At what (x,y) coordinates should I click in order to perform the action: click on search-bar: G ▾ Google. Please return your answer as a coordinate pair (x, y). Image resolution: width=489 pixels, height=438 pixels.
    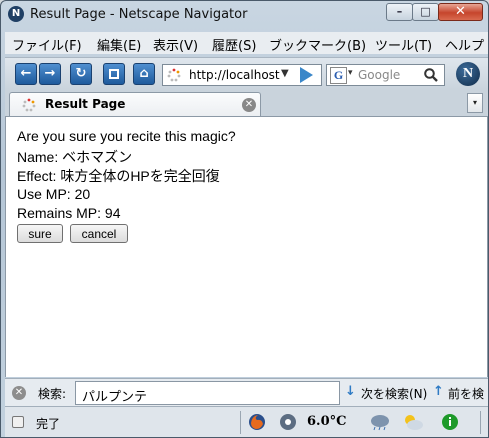
    Looking at the image, I should click on (385, 75).